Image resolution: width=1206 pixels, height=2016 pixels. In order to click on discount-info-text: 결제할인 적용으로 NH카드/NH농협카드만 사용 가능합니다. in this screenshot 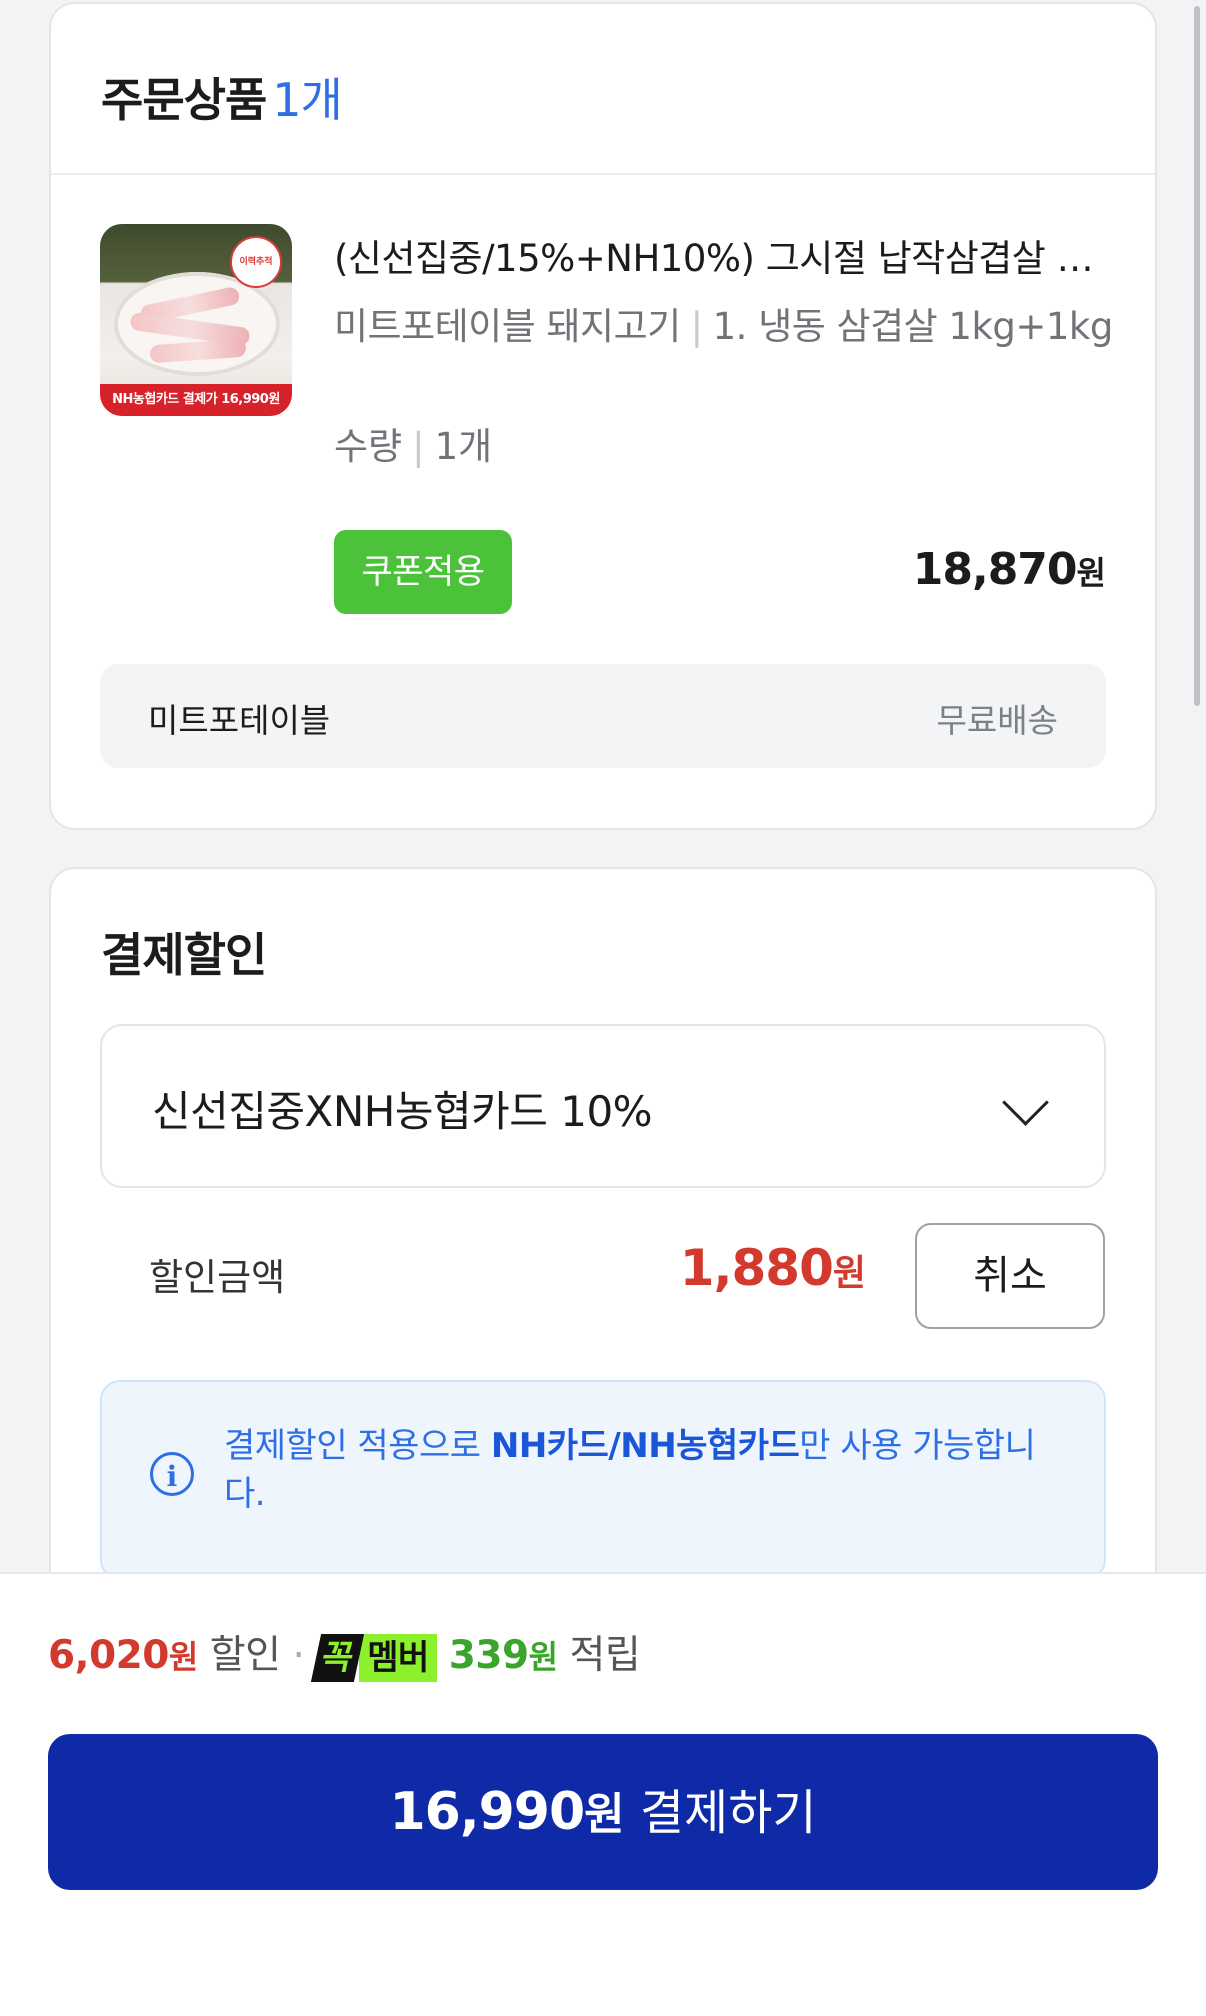, I will do `click(634, 1470)`.